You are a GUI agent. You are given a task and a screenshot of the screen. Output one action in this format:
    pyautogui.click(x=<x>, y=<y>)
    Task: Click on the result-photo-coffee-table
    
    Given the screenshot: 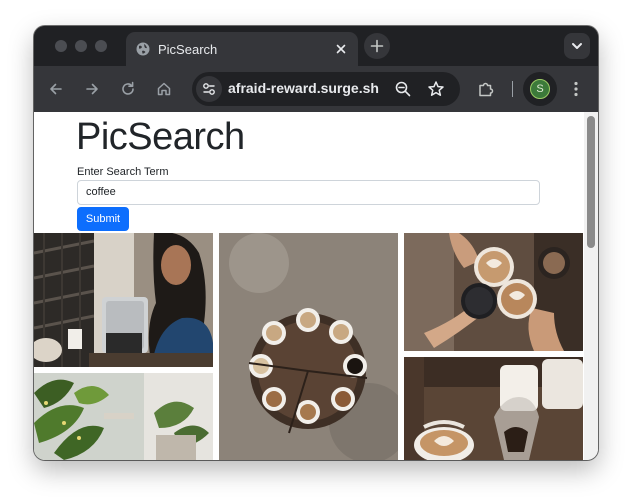 What is the action you would take?
    pyautogui.click(x=308, y=346)
    